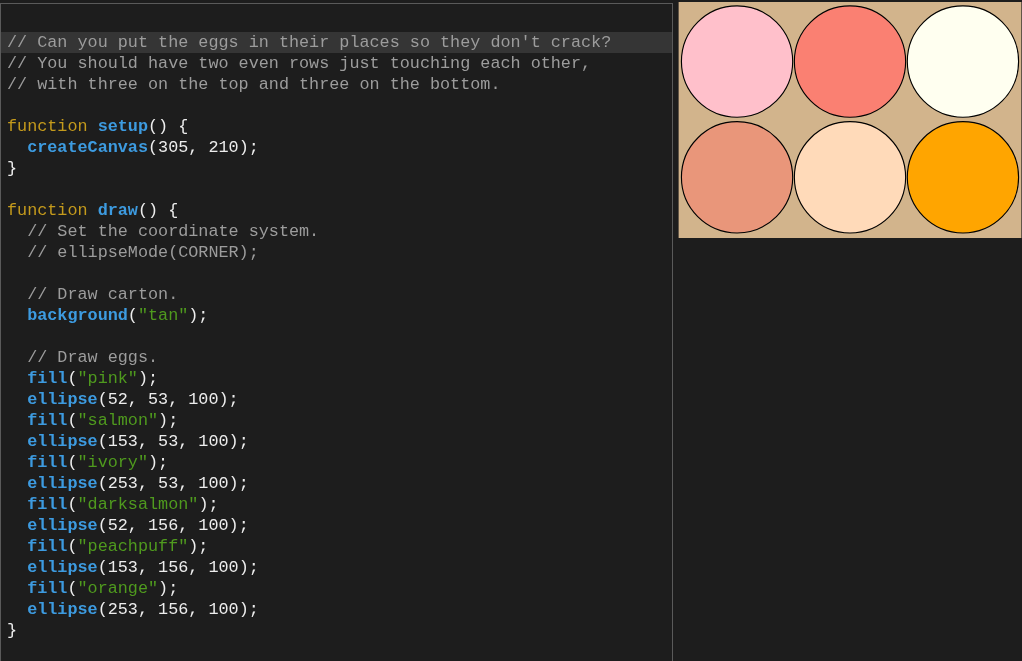  What do you see at coordinates (103, 294) in the screenshot?
I see `code-line: // Draw carton.` at bounding box center [103, 294].